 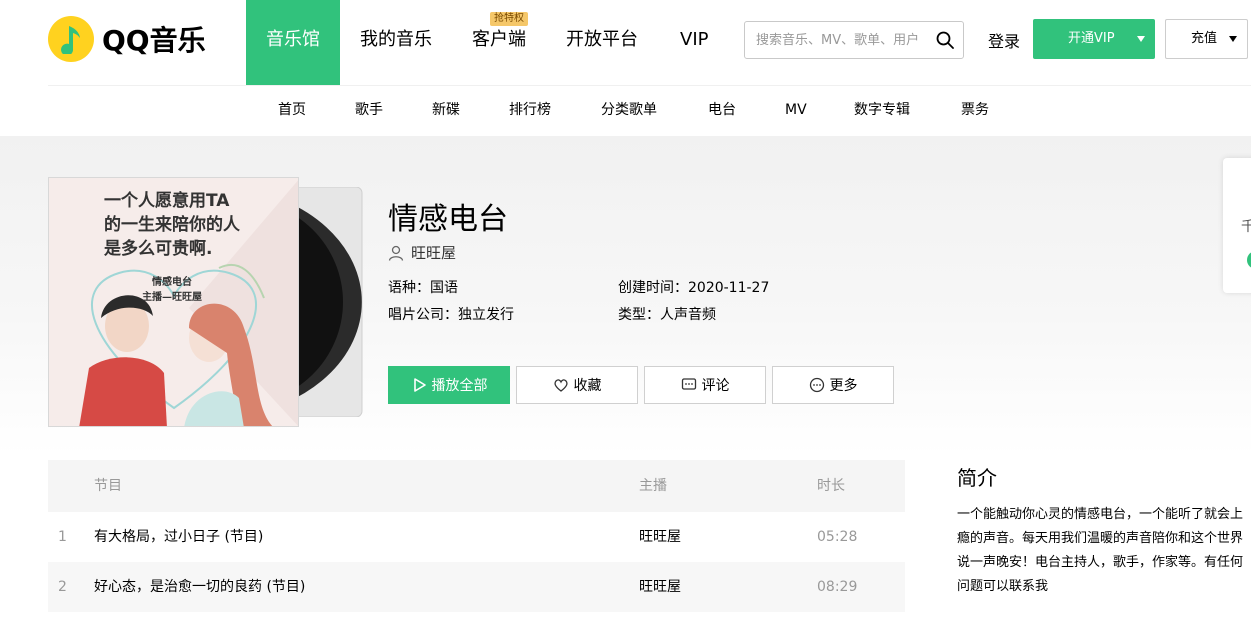 I want to click on top-nav: 音乐馆 我的音乐 客户端 抢特权 开放平台 VIP, so click(x=487, y=42).